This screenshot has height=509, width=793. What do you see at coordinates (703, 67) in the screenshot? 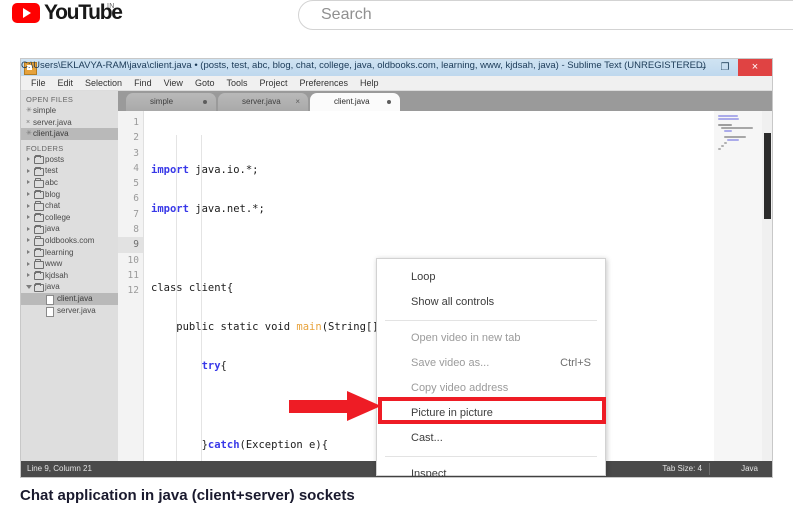
I see `minimize-button: –` at bounding box center [703, 67].